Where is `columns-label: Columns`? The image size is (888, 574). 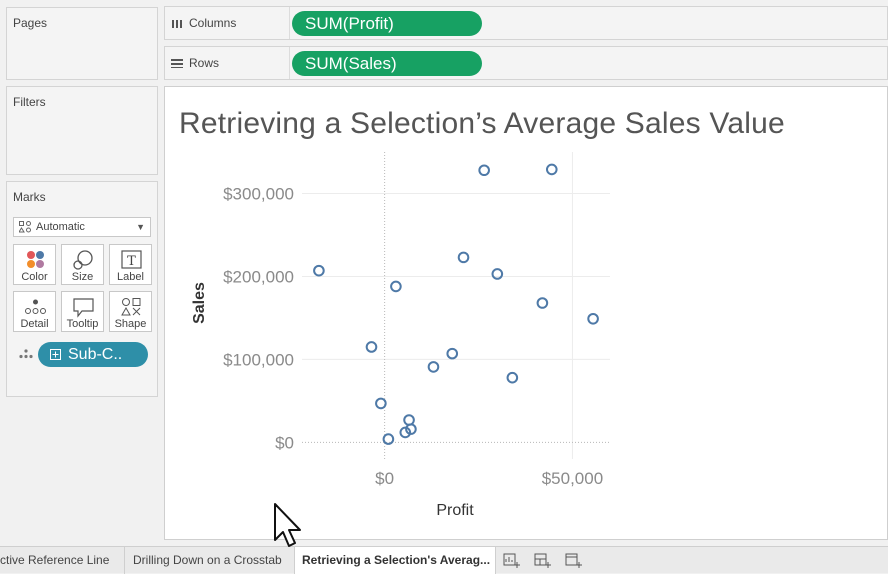
columns-label: Columns is located at coordinates (213, 23).